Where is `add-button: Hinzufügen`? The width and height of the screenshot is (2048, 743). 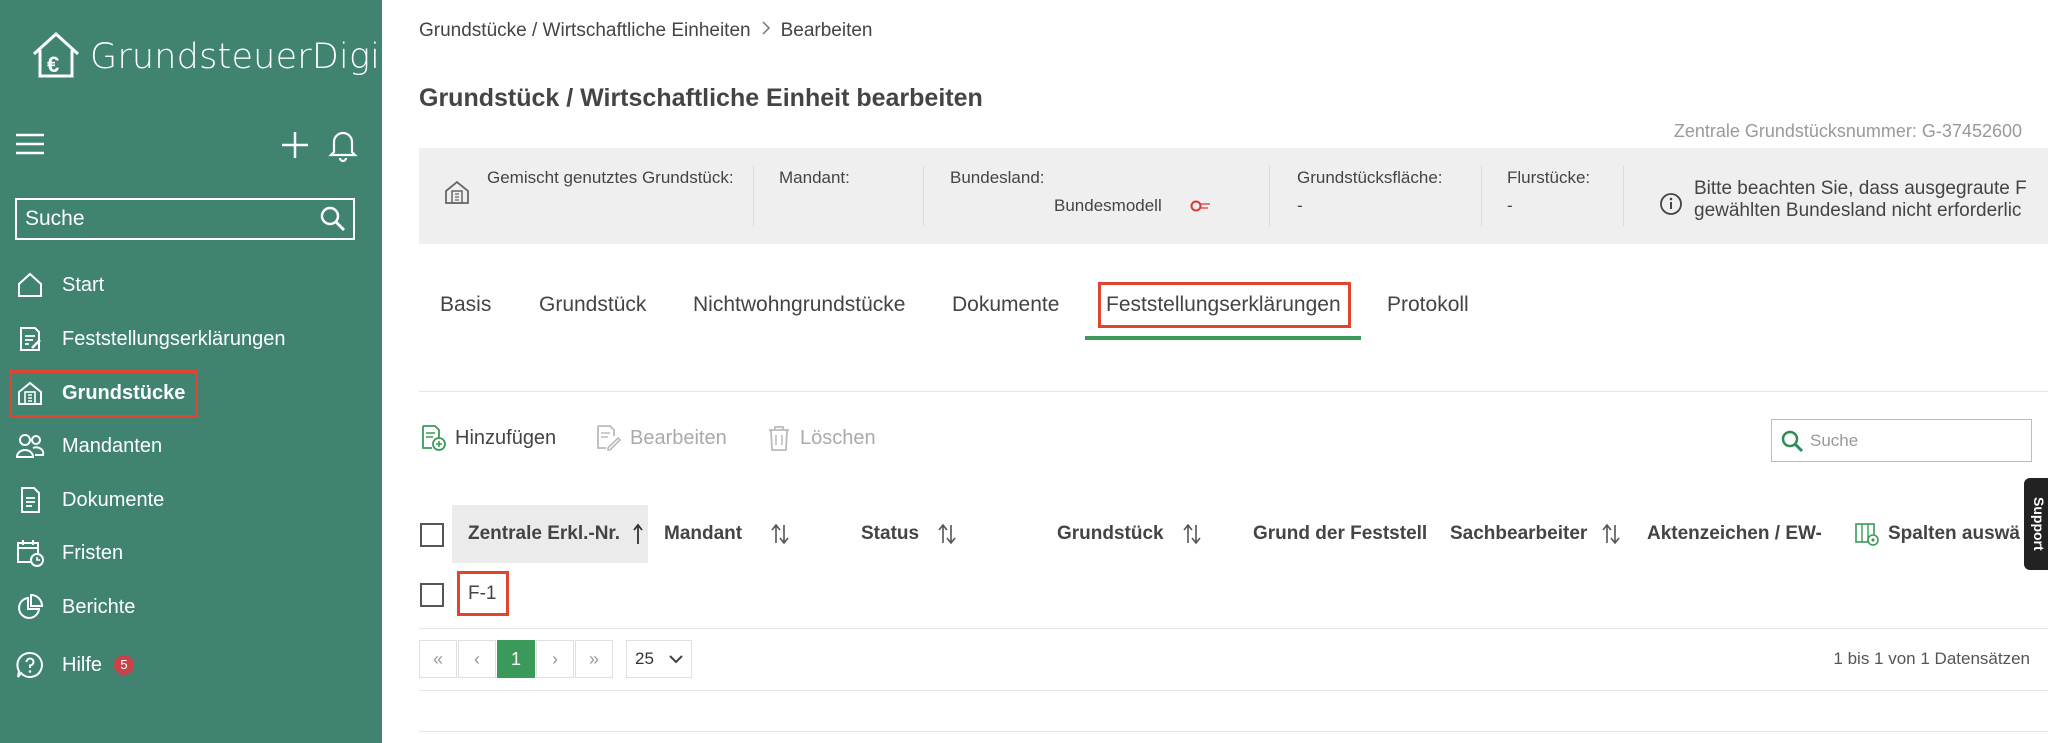 add-button: Hinzufügen is located at coordinates (487, 438).